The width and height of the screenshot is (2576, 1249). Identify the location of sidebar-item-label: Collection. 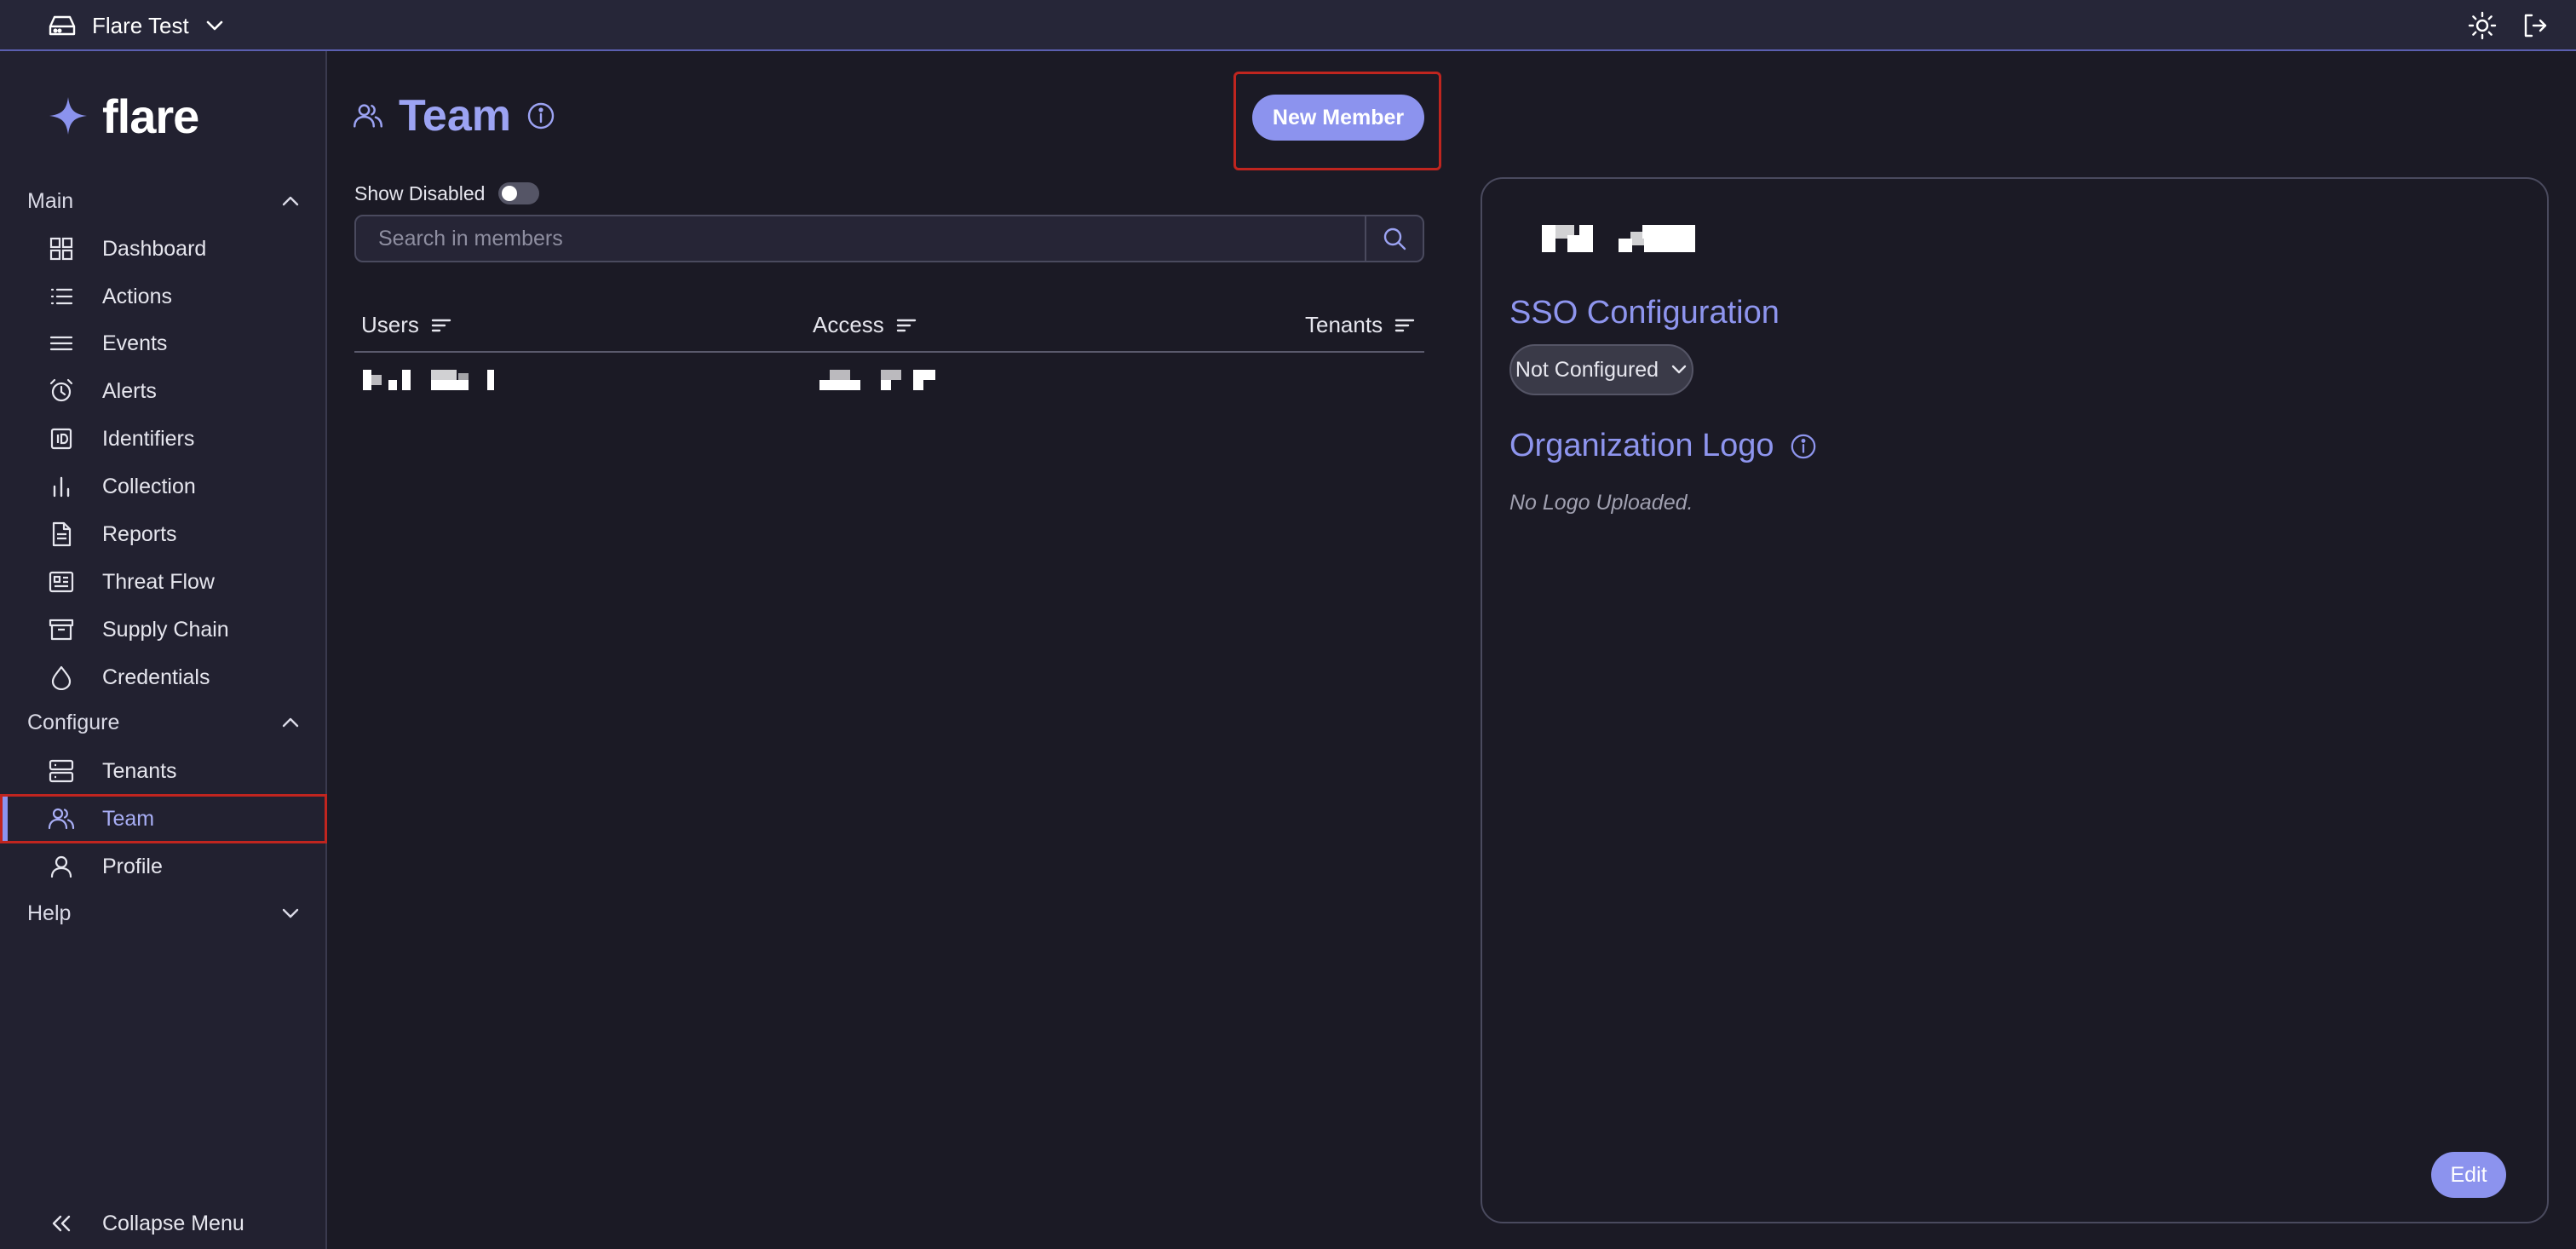
(149, 486).